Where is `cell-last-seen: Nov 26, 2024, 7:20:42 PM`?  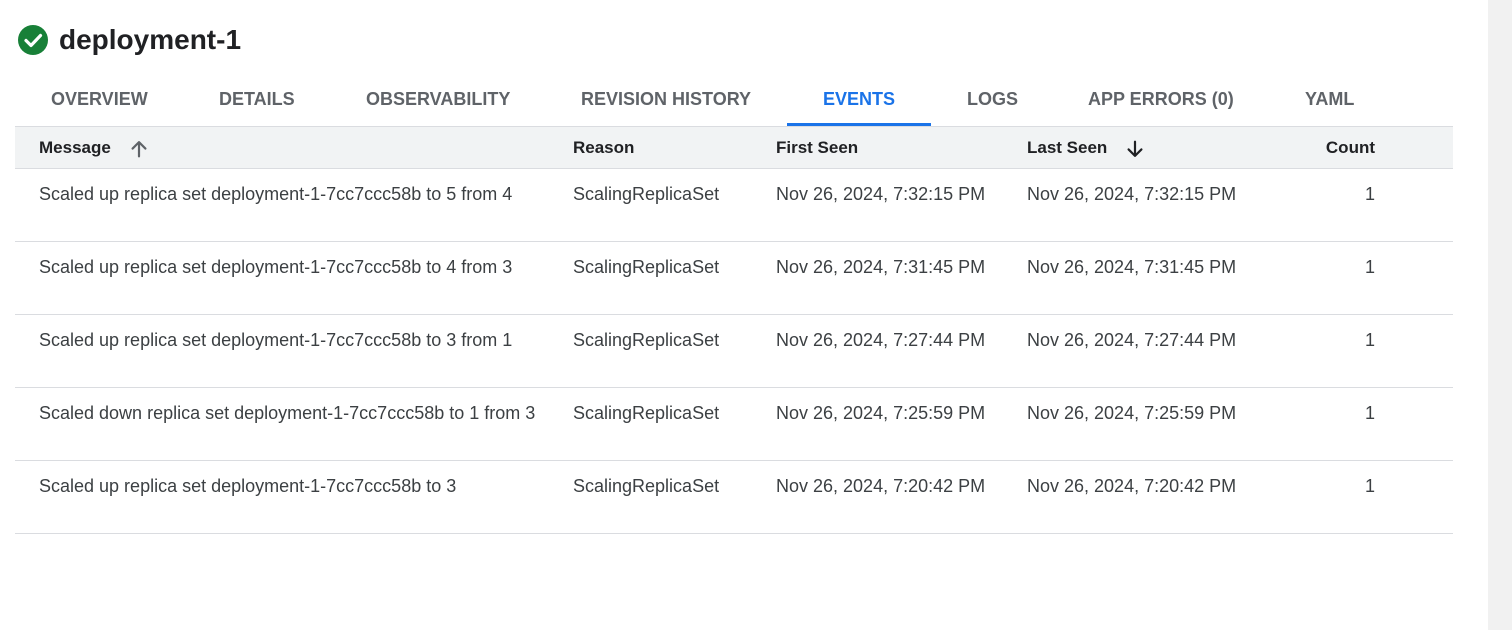 cell-last-seen: Nov 26, 2024, 7:20:42 PM is located at coordinates (1132, 486).